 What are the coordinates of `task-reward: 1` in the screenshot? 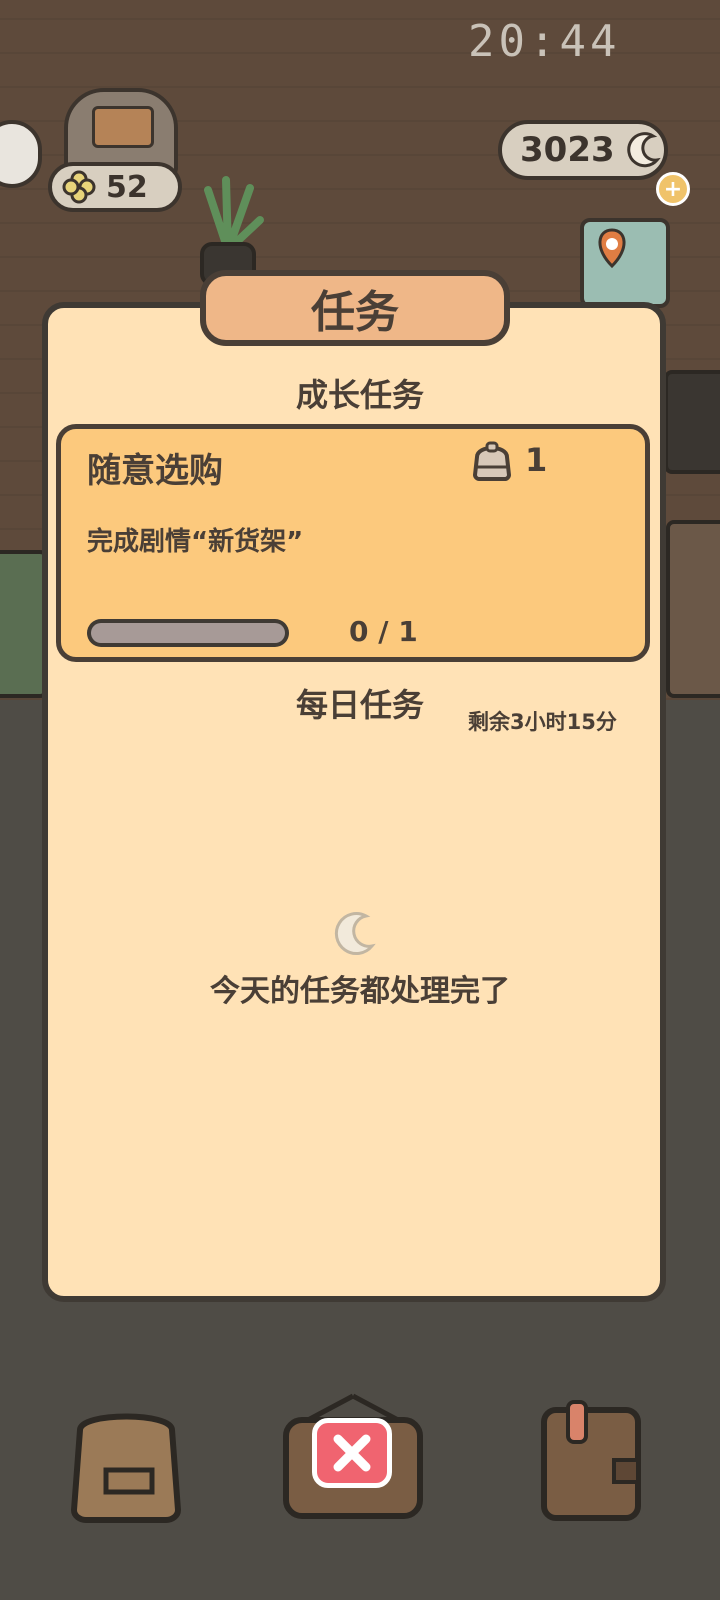 It's located at (508, 460).